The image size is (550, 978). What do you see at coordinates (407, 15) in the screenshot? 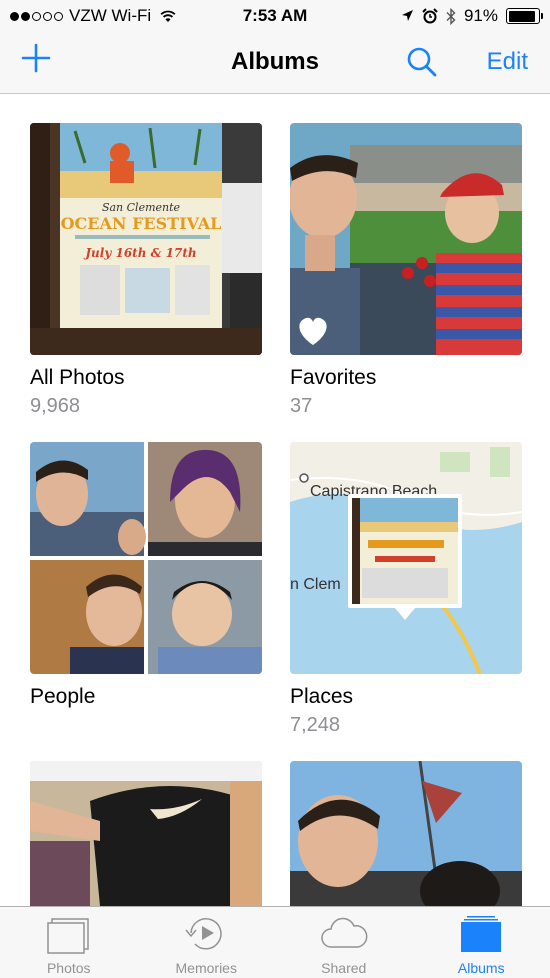
I see `location-arrow-icon` at bounding box center [407, 15].